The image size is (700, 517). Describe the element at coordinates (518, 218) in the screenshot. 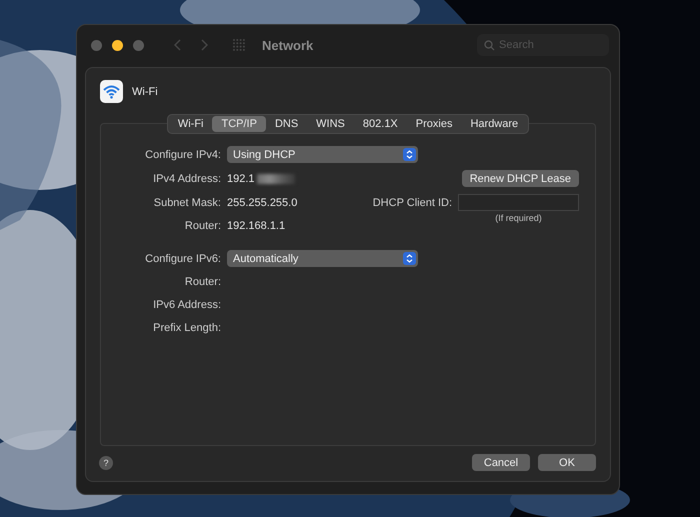

I see `field-hint: (If required)` at that location.